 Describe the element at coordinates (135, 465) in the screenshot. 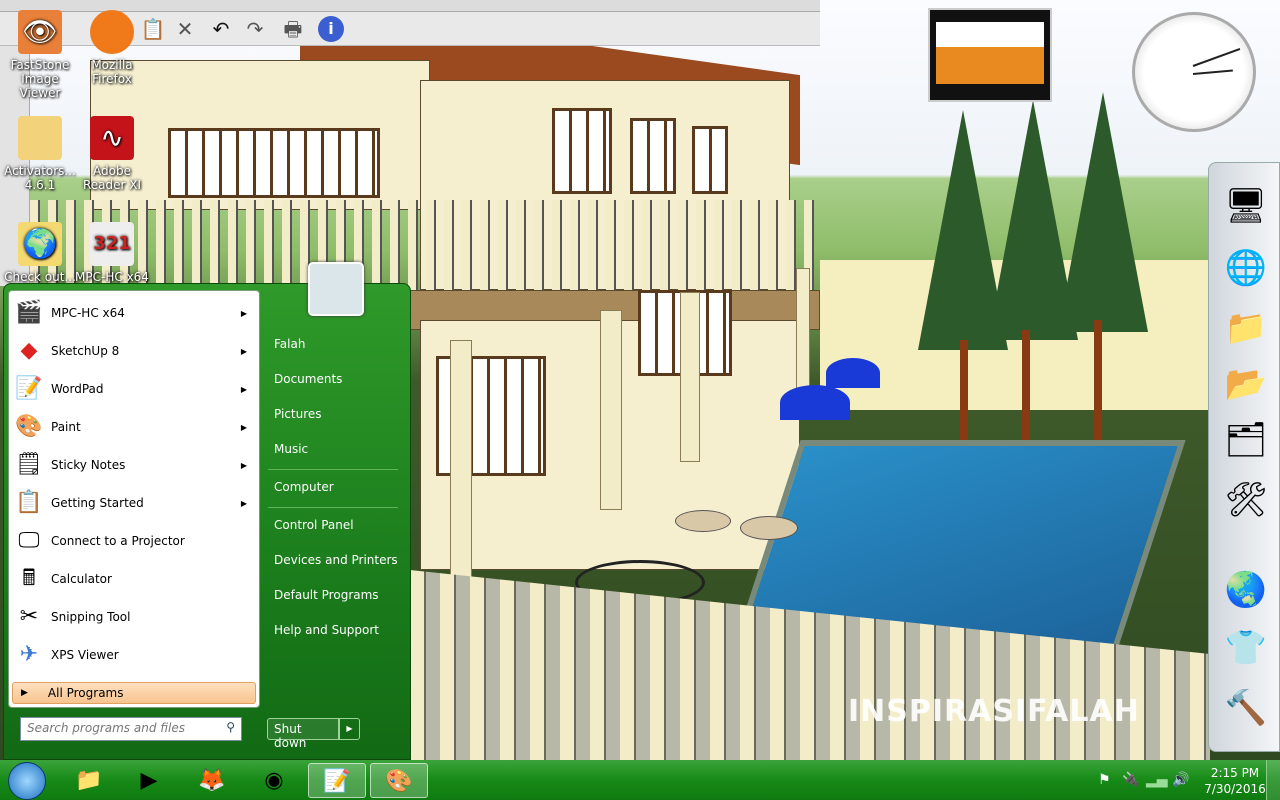

I see `menu-item-sticky-notes: 🗒 Sticky Notes ▶` at that location.